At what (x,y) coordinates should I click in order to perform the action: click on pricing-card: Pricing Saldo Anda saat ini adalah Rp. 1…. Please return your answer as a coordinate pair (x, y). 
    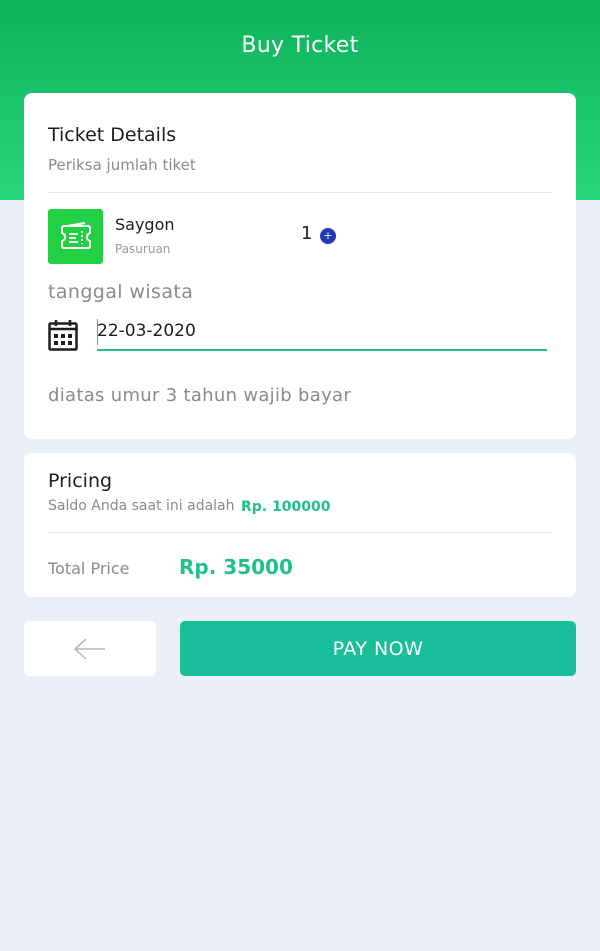
    Looking at the image, I should click on (300, 525).